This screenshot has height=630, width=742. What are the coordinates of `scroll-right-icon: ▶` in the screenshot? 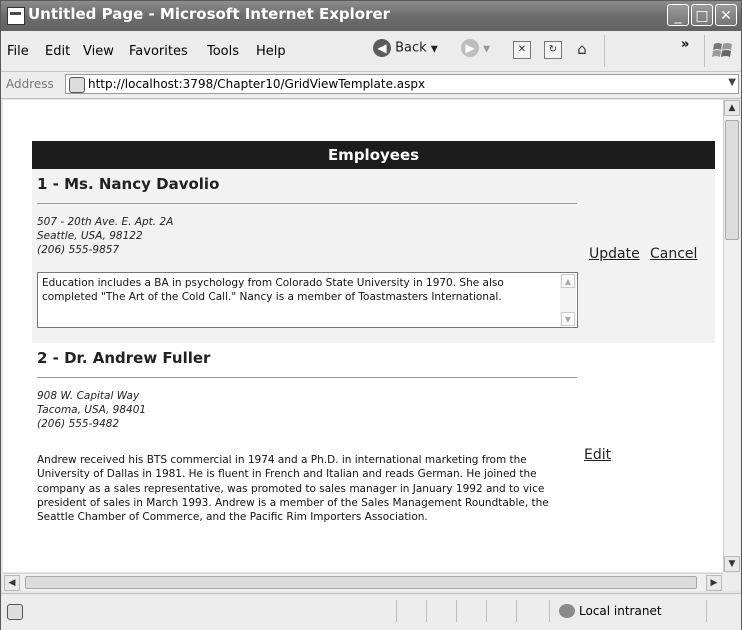 It's located at (714, 583).